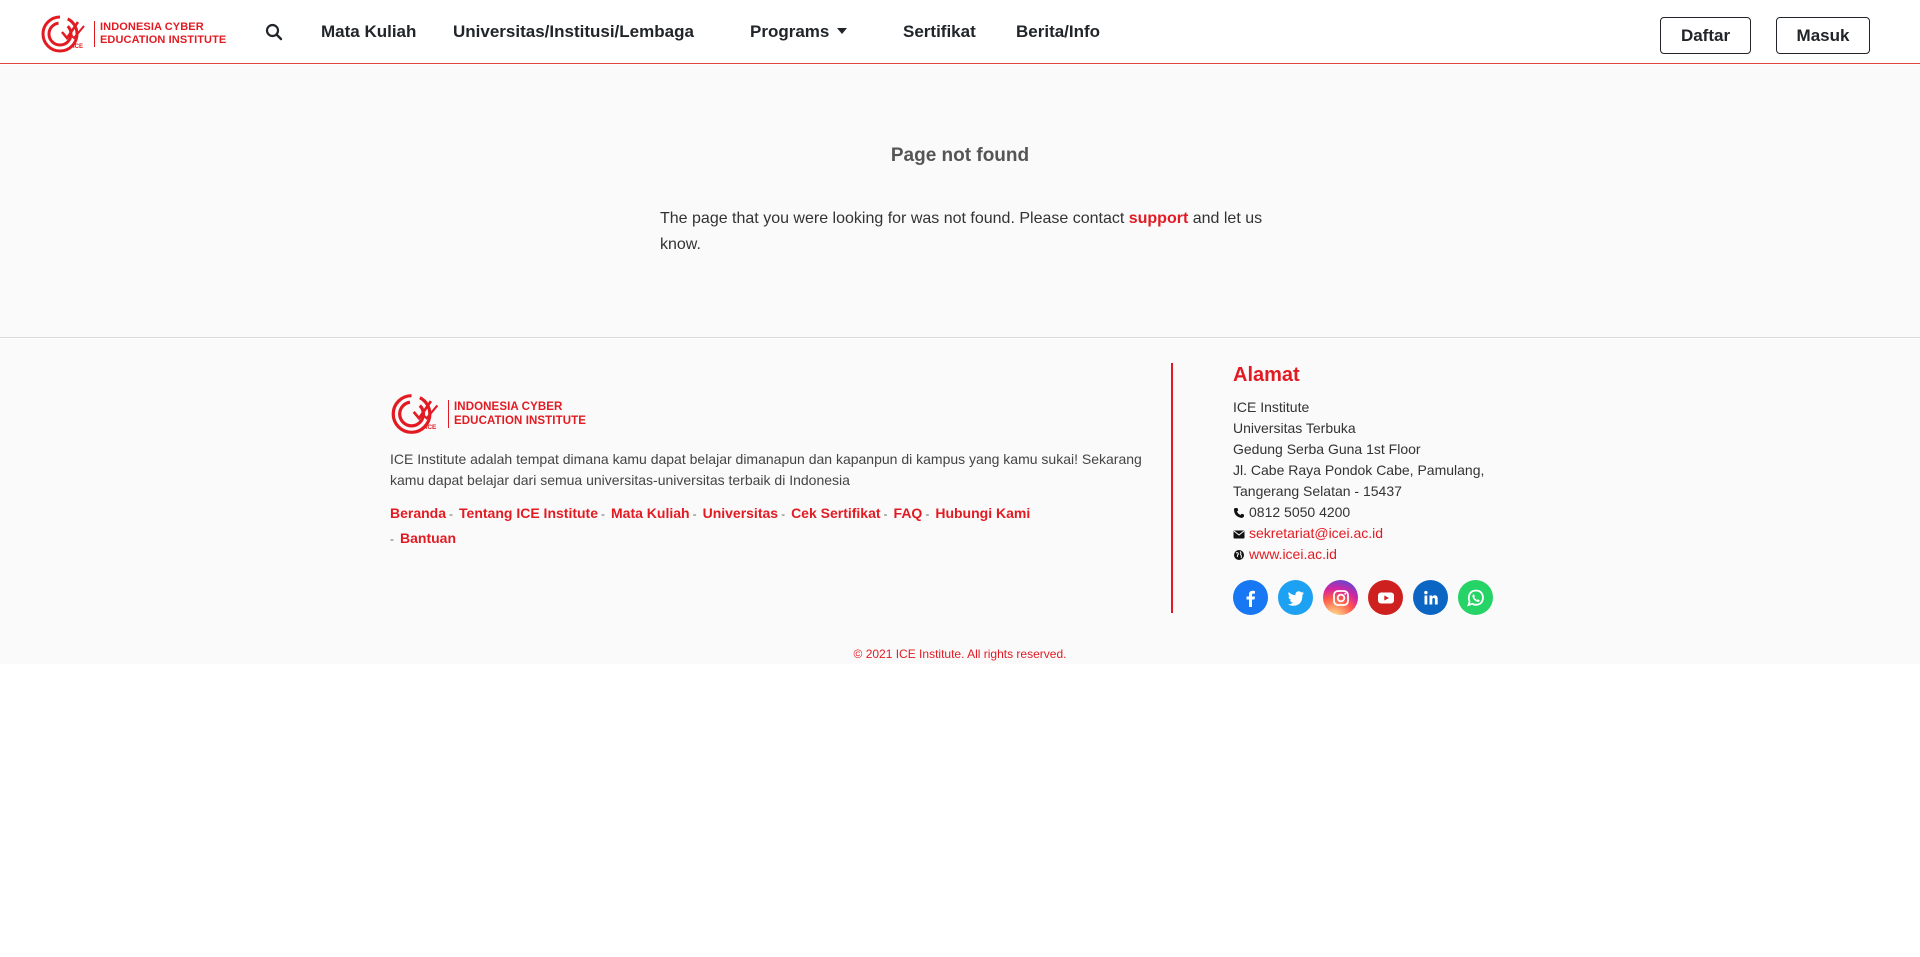 The height and width of the screenshot is (957, 1920). Describe the element at coordinates (152, 27) in the screenshot. I see `brand-line-1: INDONESIA CYBER` at that location.